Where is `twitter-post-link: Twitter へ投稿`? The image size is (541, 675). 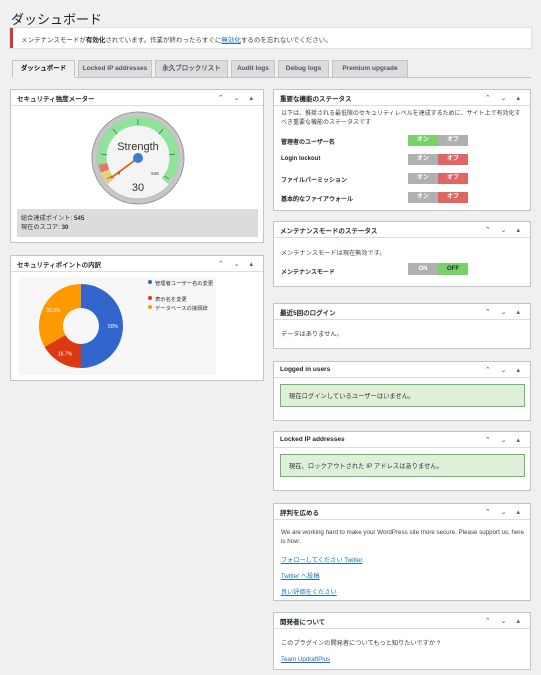 twitter-post-link: Twitter へ投稿 is located at coordinates (300, 575).